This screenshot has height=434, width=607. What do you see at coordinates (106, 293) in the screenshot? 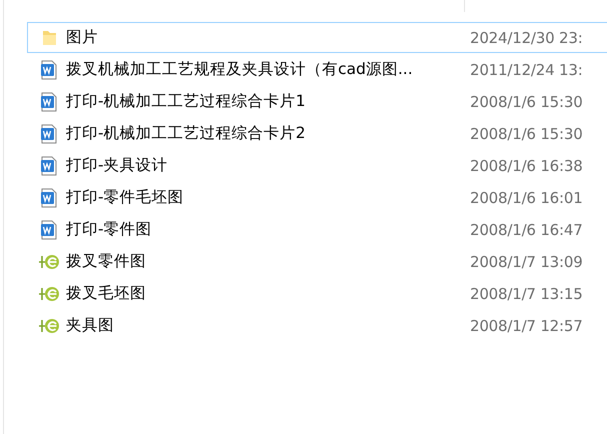
I see `file-name: 拨叉毛坯图` at bounding box center [106, 293].